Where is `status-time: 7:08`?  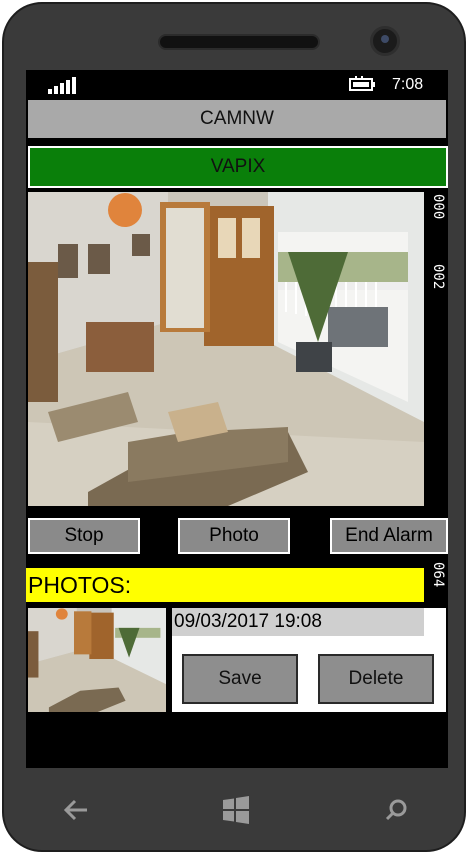 status-time: 7:08 is located at coordinates (408, 84).